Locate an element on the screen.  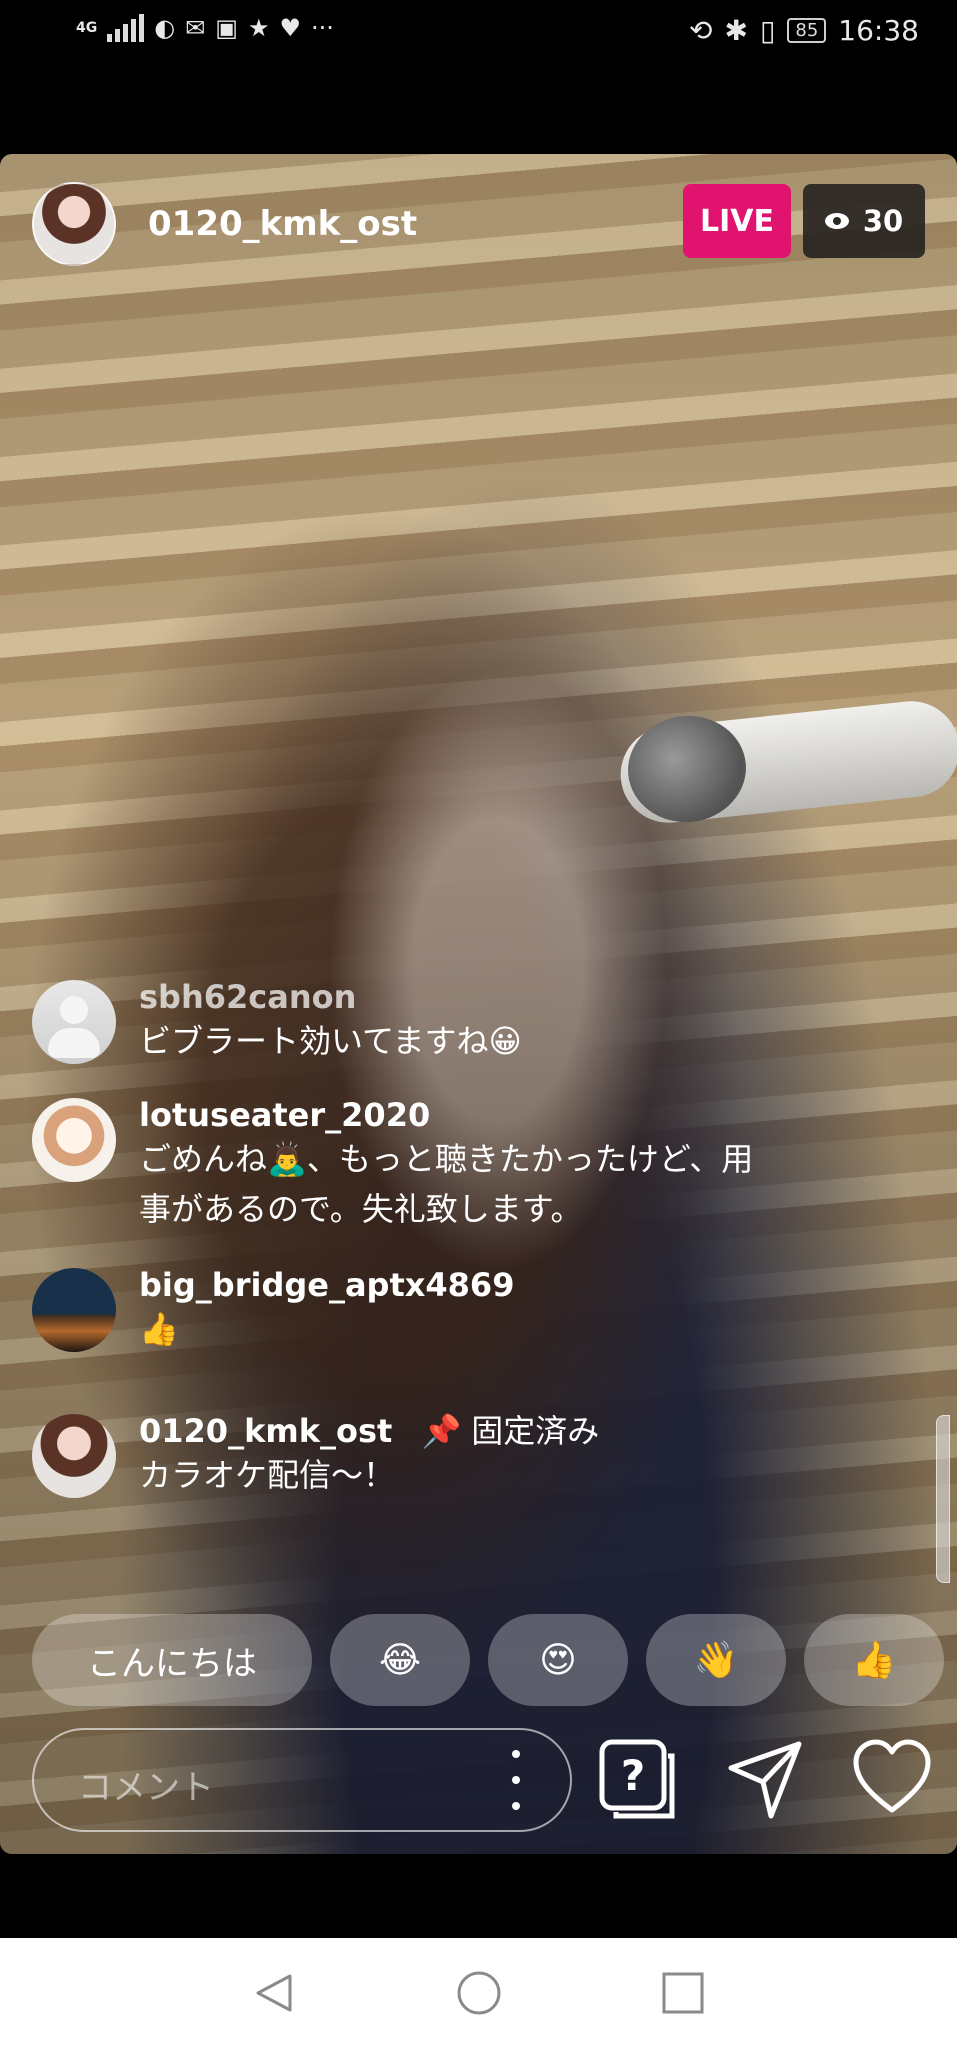
status-right: ⟲ ✱ ▯ 85 16:38 is located at coordinates (804, 30).